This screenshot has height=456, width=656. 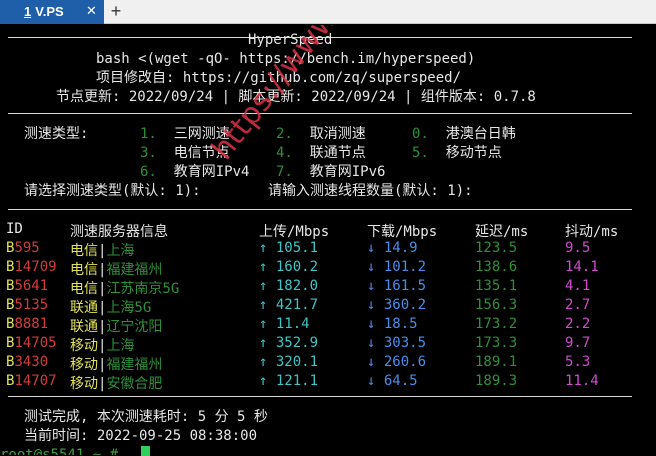 What do you see at coordinates (125, 289) in the screenshot?
I see `row-server: 电信|江苏南京5G` at bounding box center [125, 289].